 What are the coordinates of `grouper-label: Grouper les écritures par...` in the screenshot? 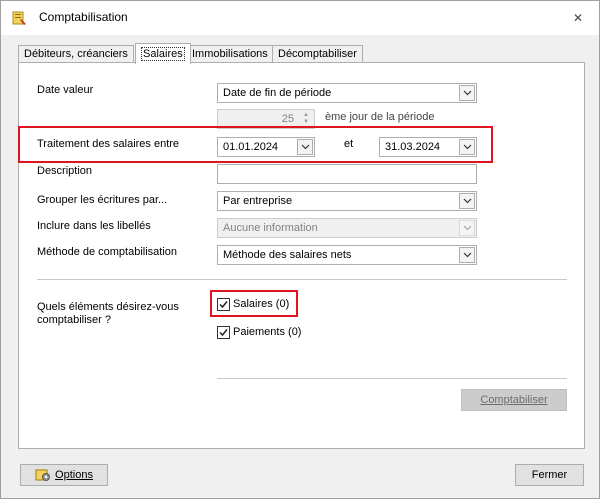 It's located at (102, 200).